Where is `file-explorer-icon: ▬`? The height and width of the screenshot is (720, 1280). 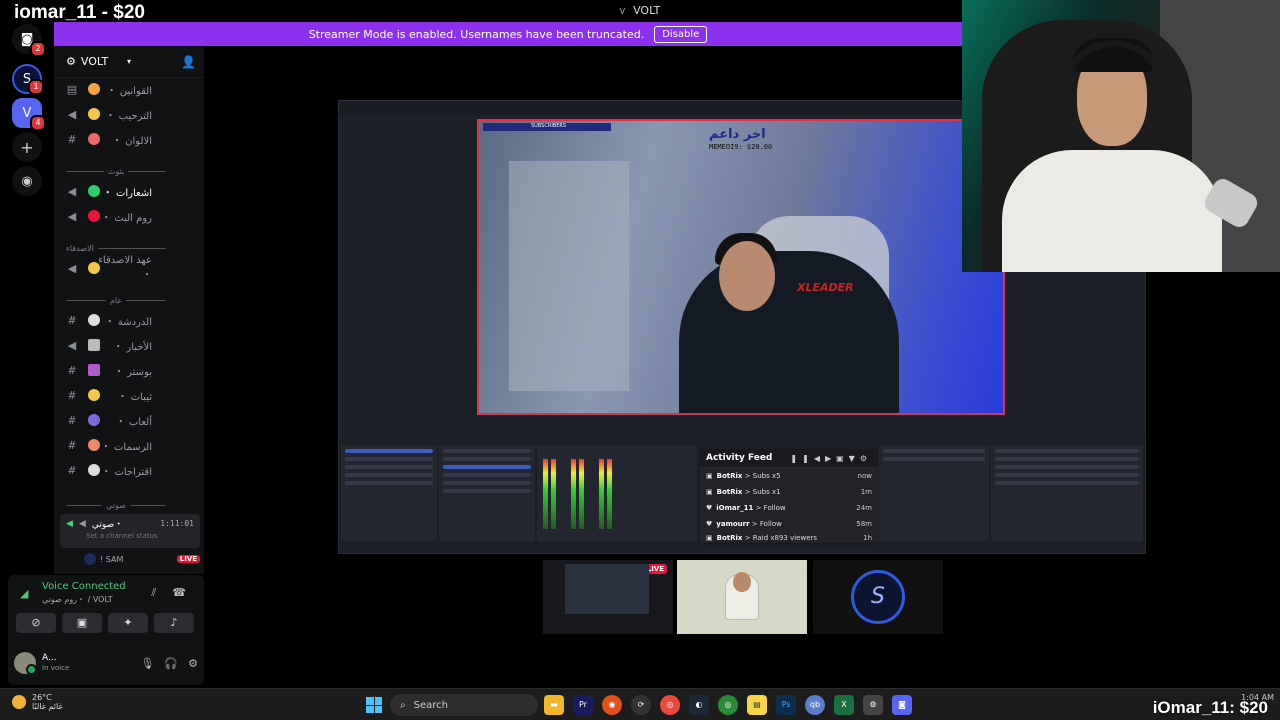 file-explorer-icon: ▬ is located at coordinates (554, 705).